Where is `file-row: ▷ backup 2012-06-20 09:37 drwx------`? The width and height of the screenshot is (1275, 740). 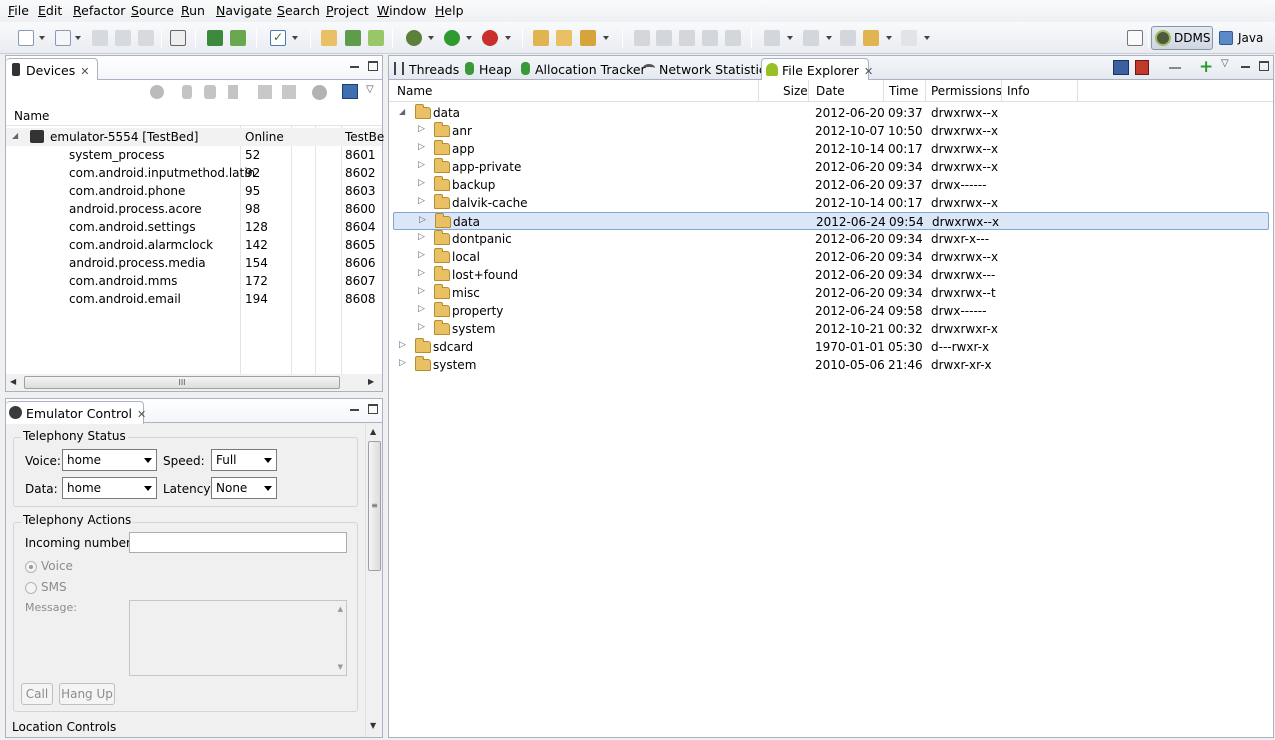
file-row: ▷ backup 2012-06-20 09:37 drwx------ is located at coordinates (831, 185).